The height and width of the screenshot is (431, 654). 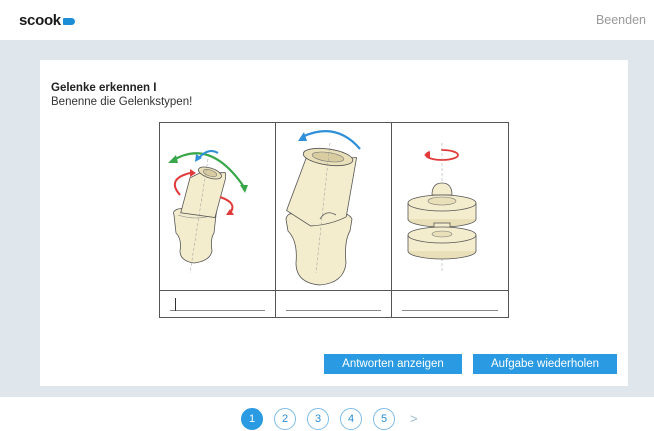 I want to click on page-4-button: 4, so click(x=351, y=419).